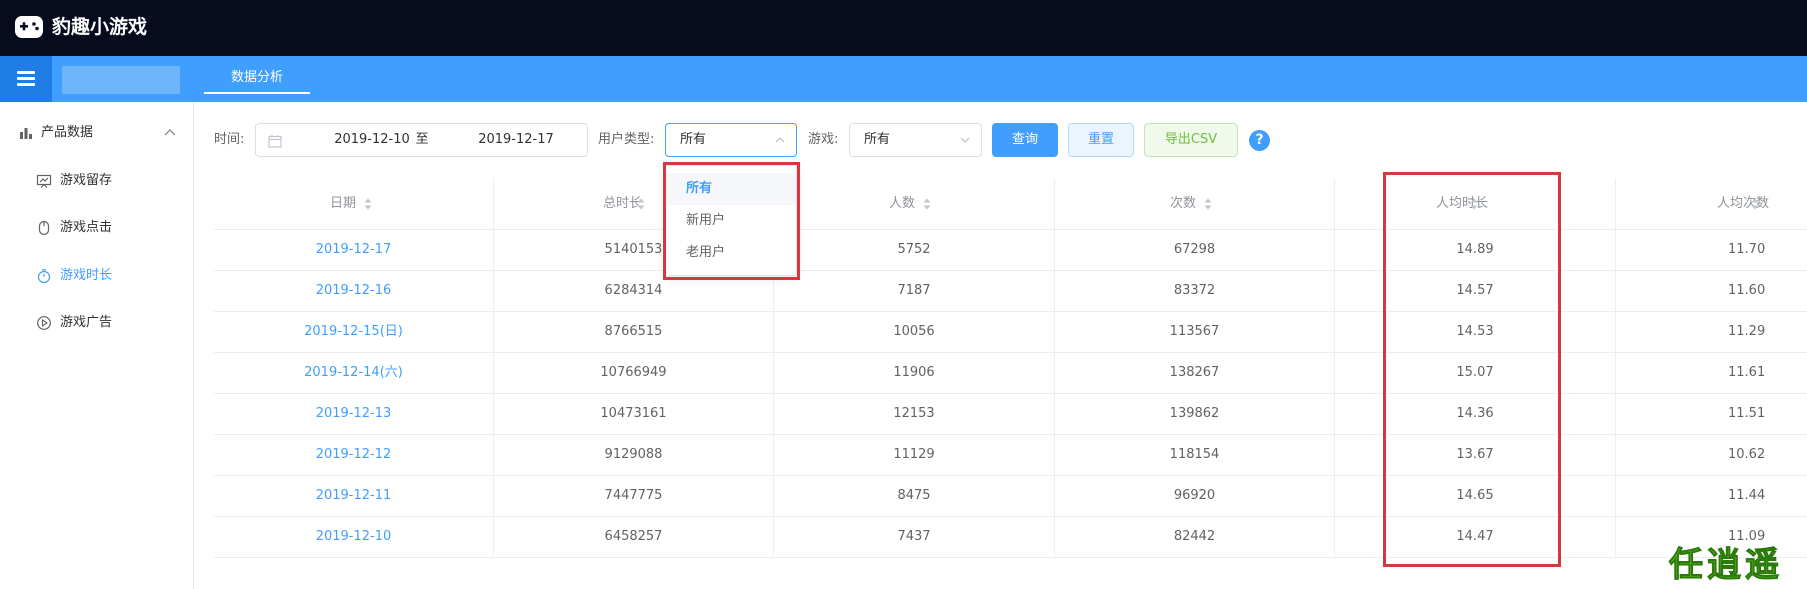  I want to click on watermark-text: 任逍遥, so click(1726, 565).